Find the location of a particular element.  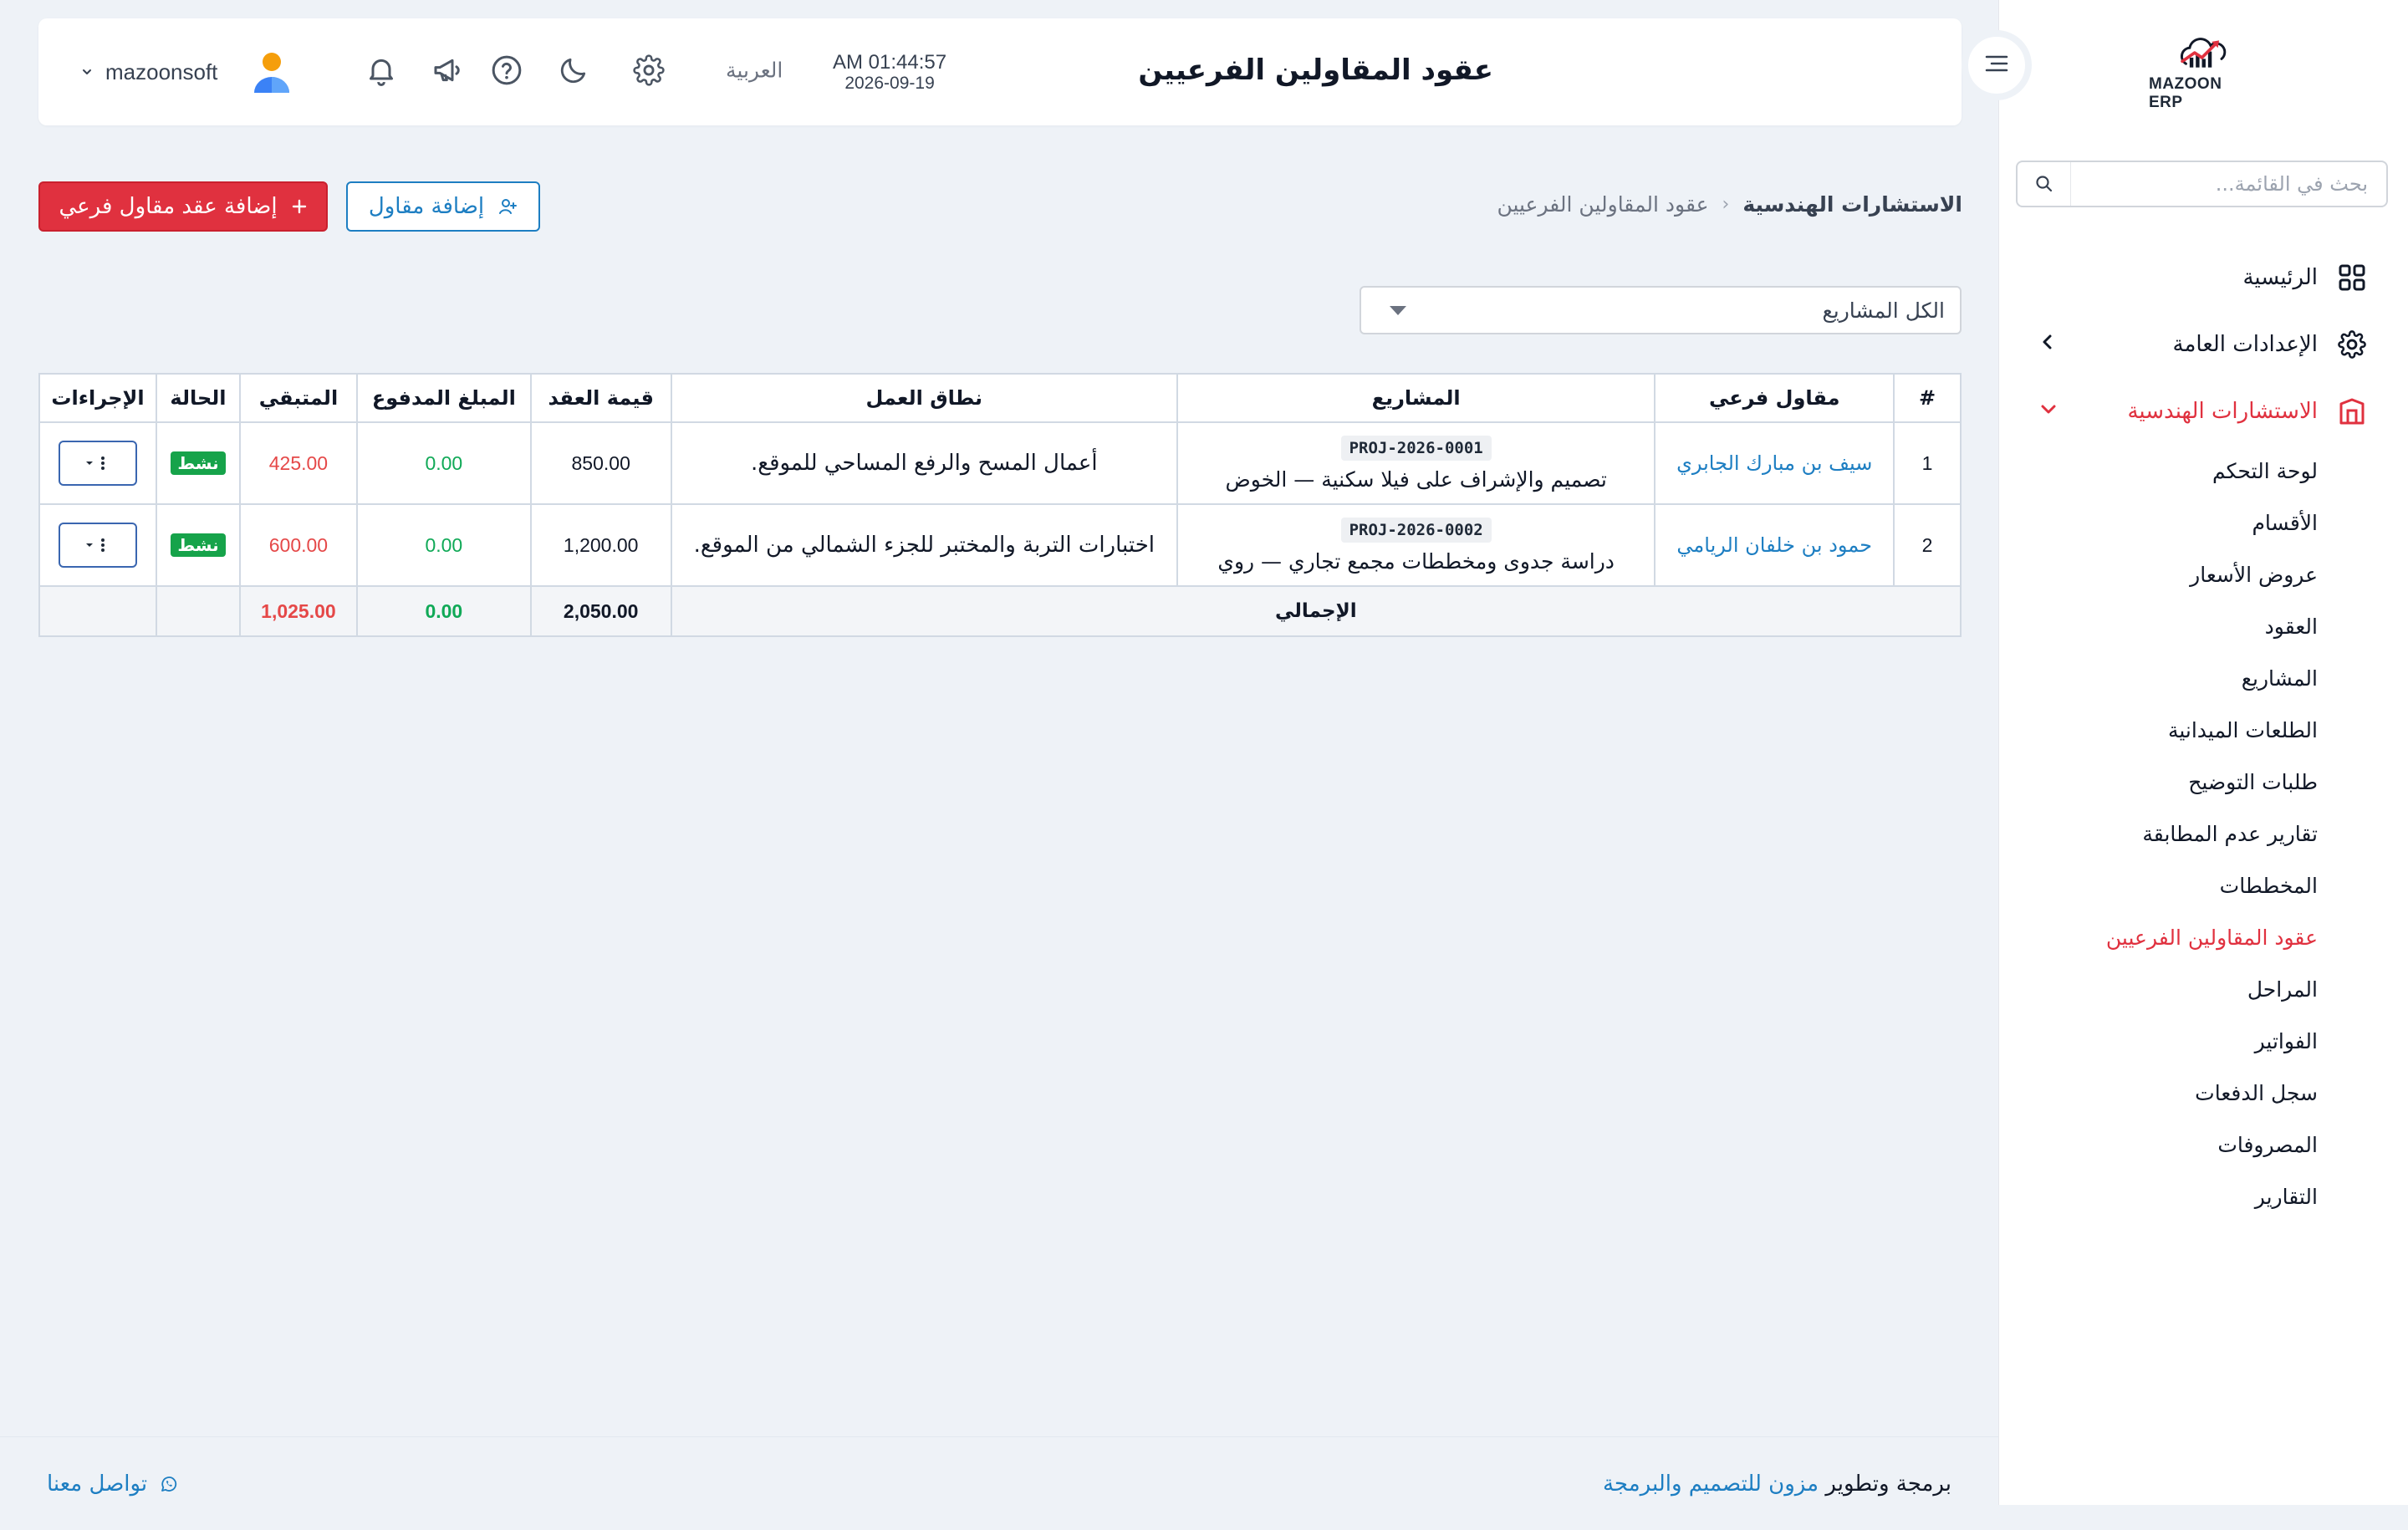

header-clock: AM 01:44:57 2026-09-19 is located at coordinates (889, 73).